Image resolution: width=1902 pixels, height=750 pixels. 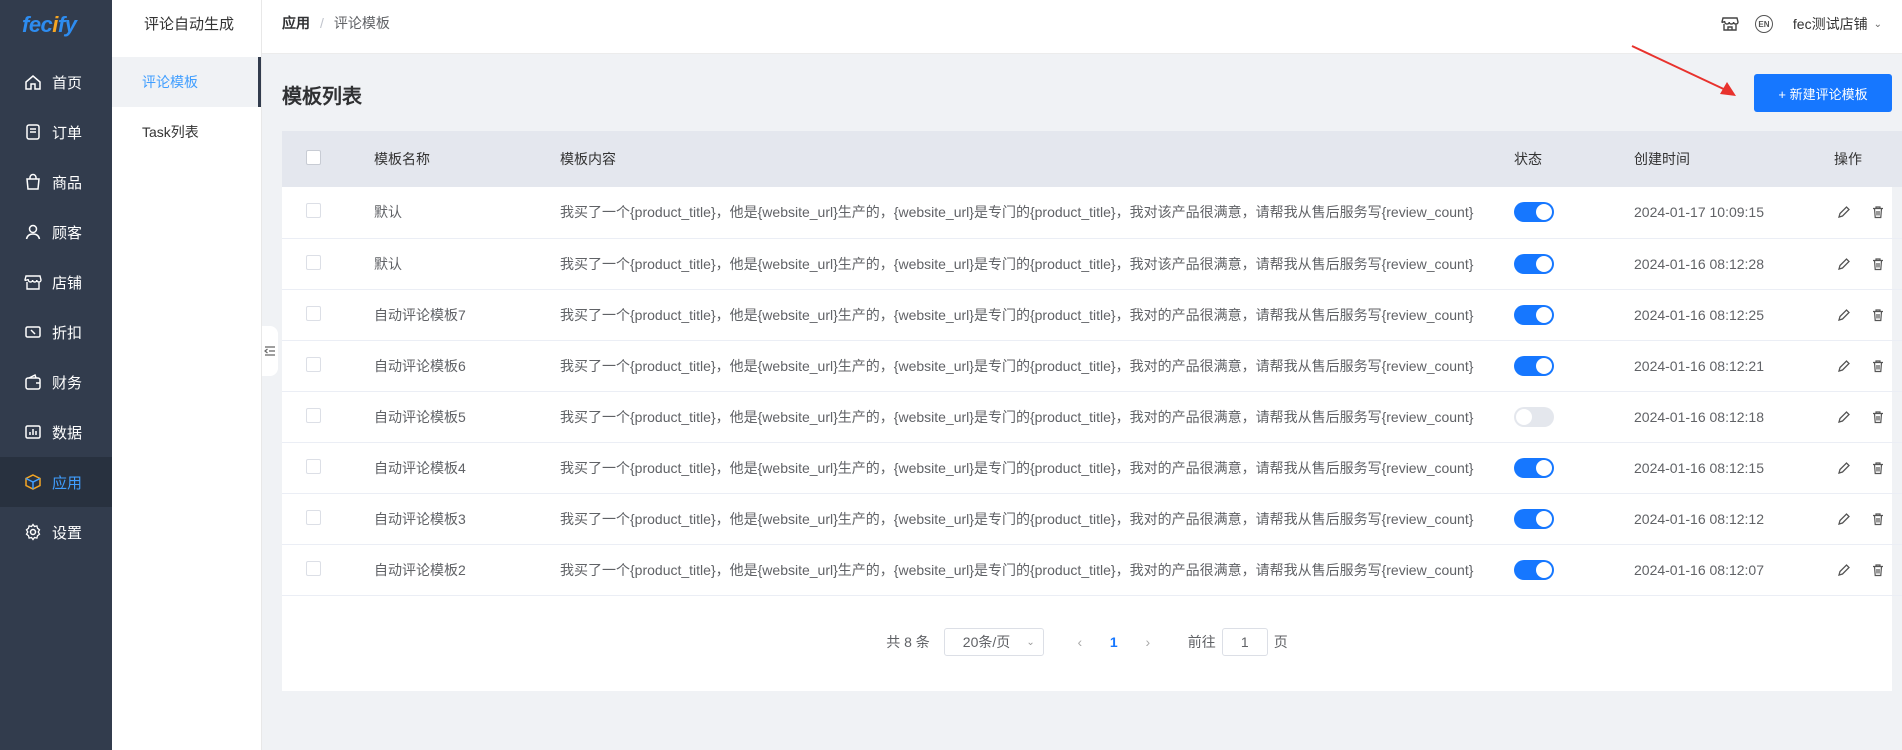 What do you see at coordinates (33, 532) in the screenshot?
I see `gear-icon` at bounding box center [33, 532].